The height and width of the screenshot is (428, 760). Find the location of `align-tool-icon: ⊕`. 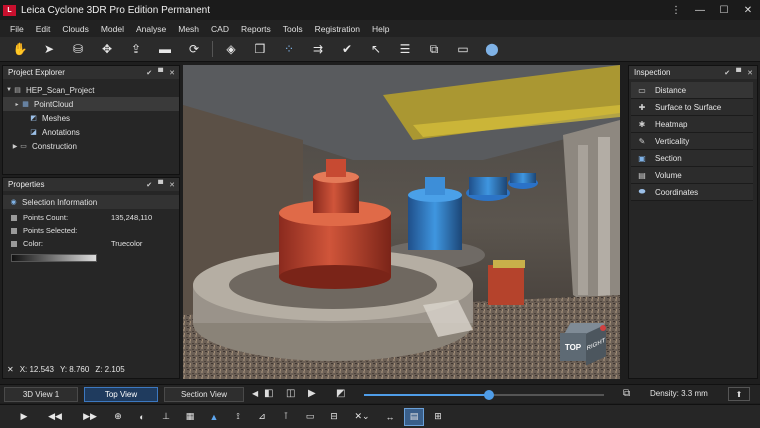

align-tool-icon: ⊕ is located at coordinates (118, 417).